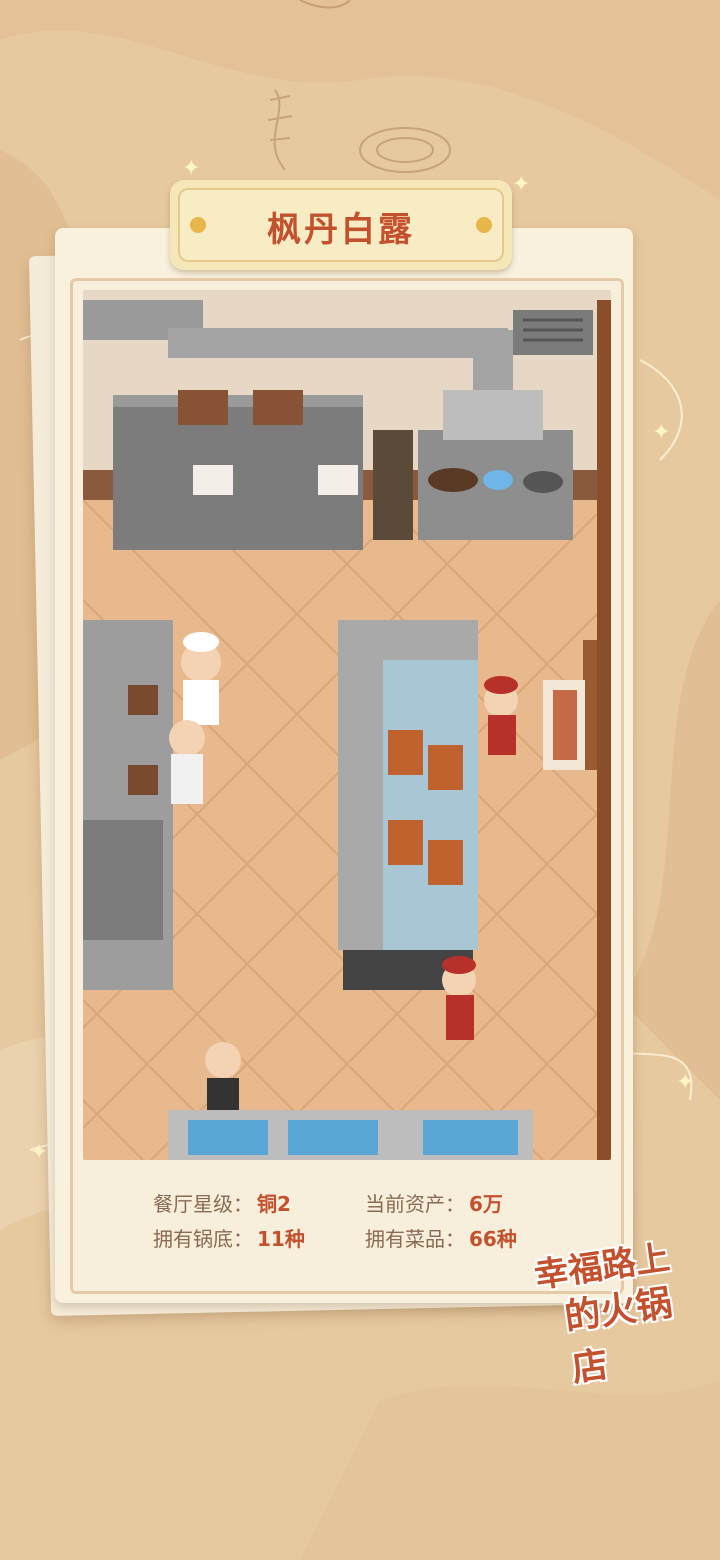  I want to click on game-logo: 幸福路上 的火锅店, so click(610, 1304).